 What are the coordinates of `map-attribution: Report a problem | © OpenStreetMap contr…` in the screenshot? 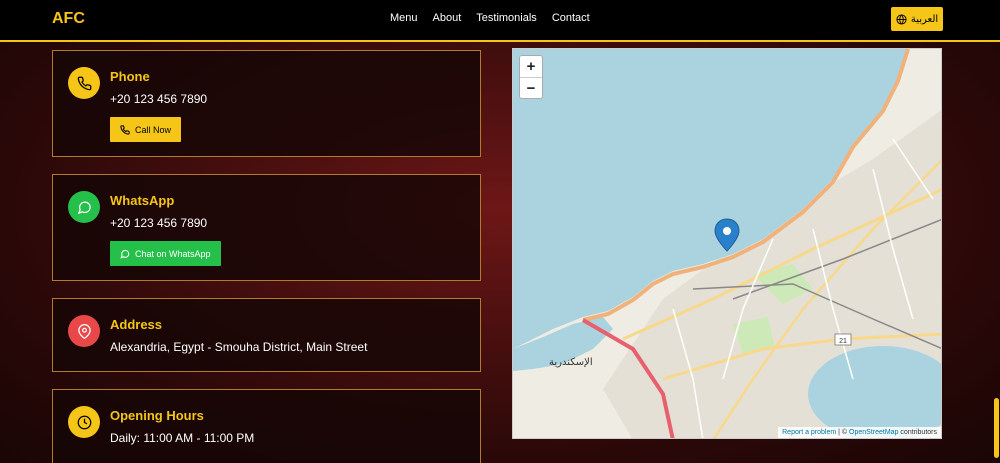 It's located at (859, 432).